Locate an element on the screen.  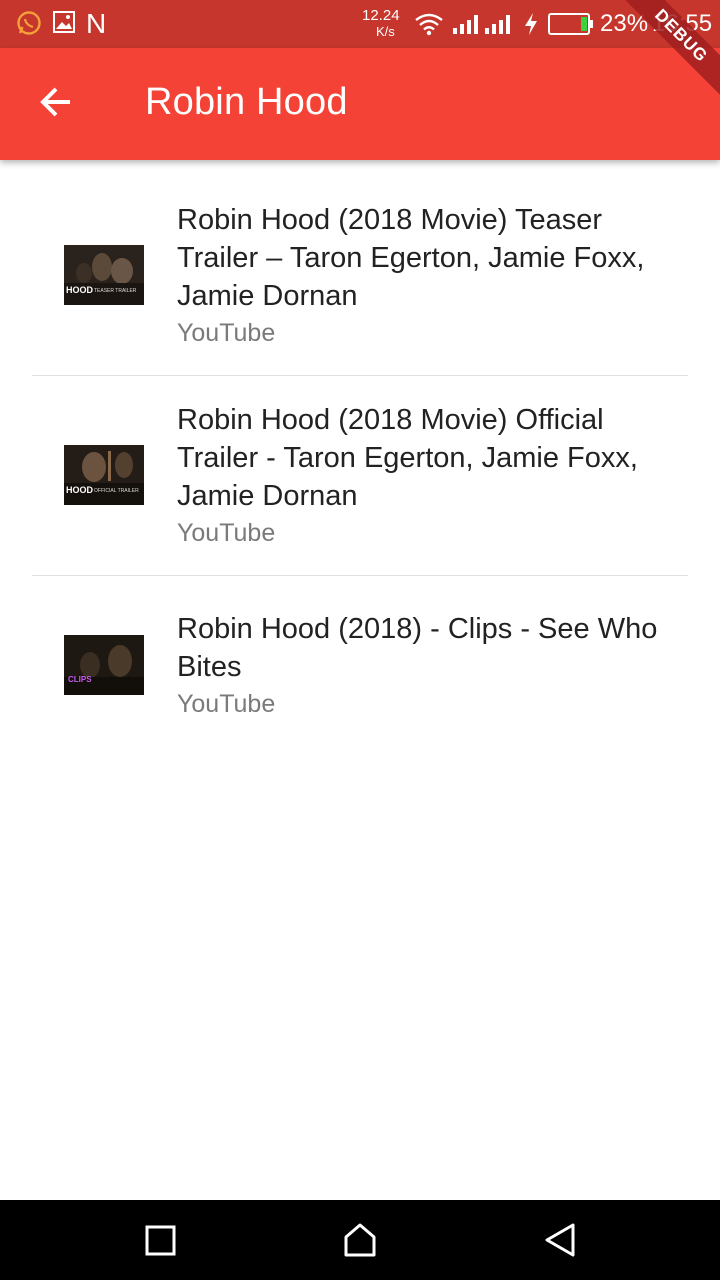
home-button is located at coordinates (360, 1240).